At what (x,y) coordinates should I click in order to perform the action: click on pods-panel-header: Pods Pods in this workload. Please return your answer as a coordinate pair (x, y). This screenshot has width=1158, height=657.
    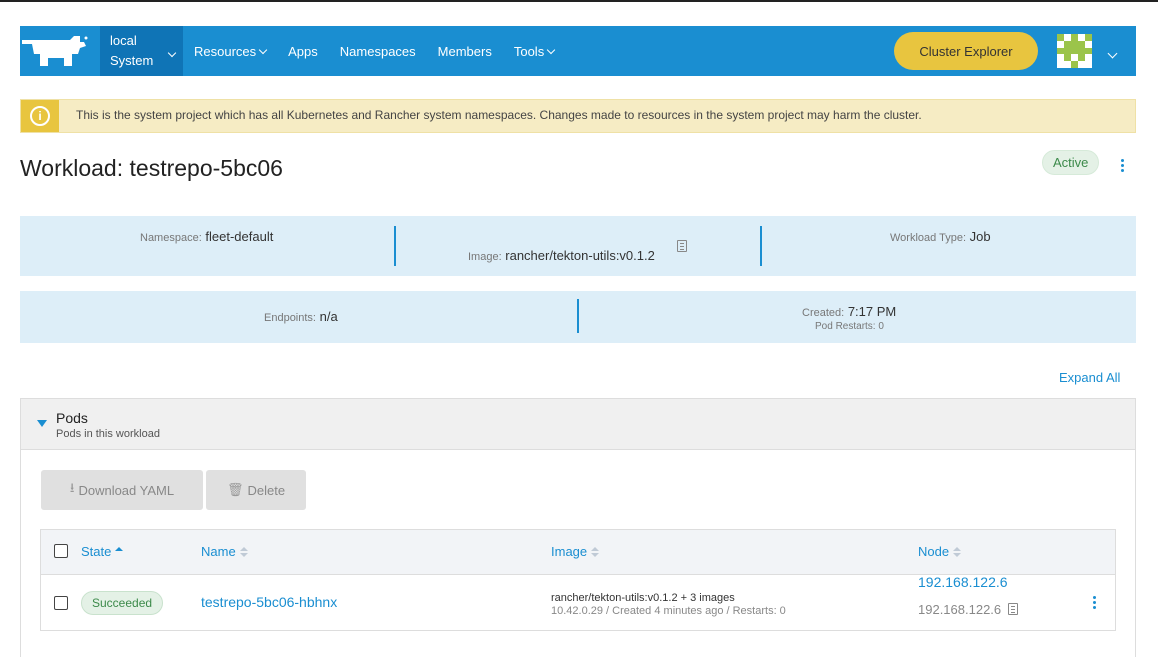
    Looking at the image, I should click on (578, 424).